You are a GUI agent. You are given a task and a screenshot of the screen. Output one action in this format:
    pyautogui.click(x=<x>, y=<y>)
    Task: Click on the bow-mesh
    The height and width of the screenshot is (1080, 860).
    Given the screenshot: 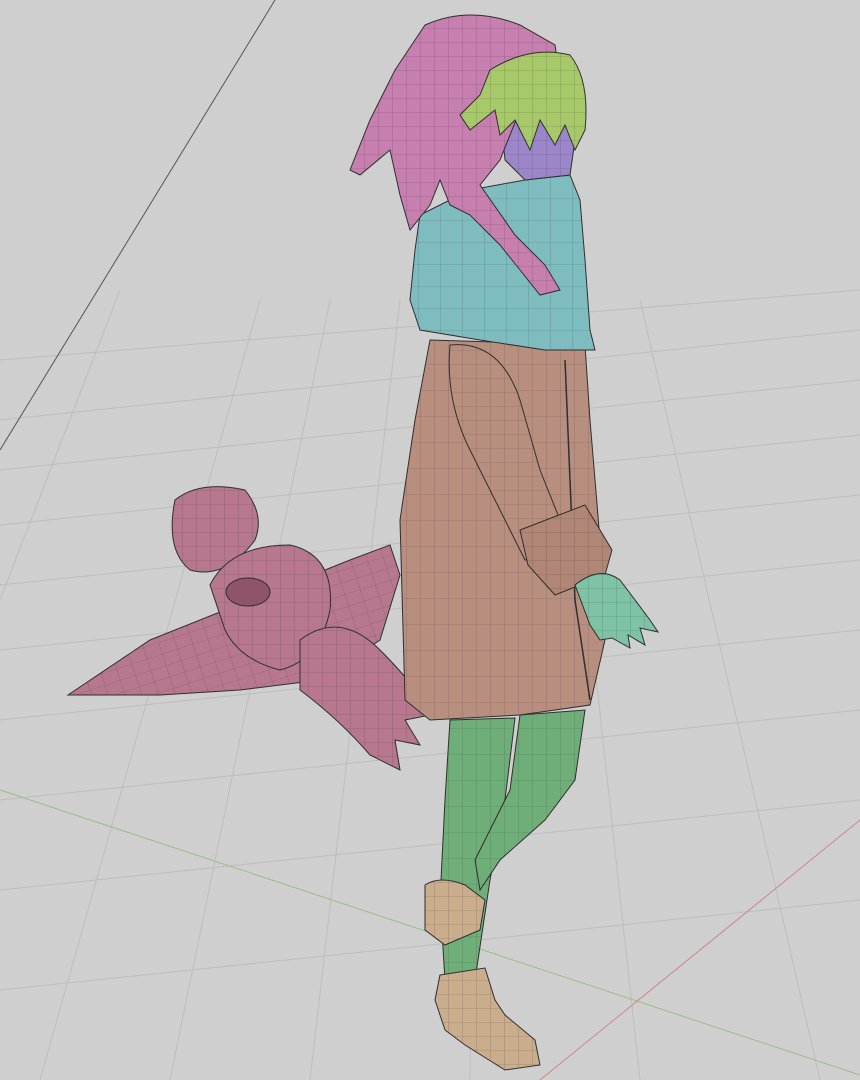 What is the action you would take?
    pyautogui.click(x=248, y=628)
    